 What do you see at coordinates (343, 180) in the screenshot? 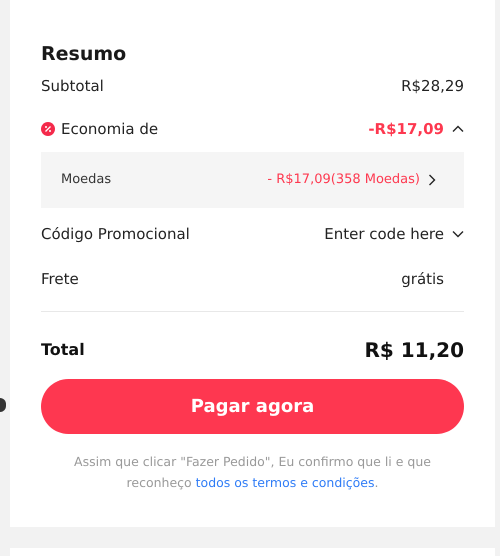
I see `coins-value: - R$17,09(358 Moedas)` at bounding box center [343, 180].